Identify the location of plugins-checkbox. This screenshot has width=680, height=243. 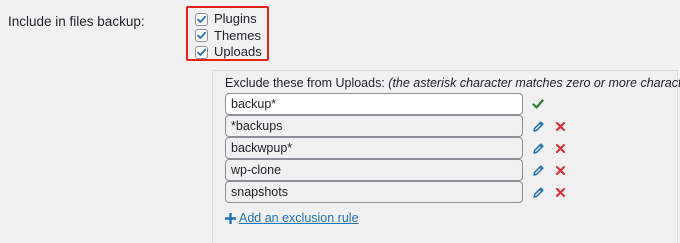
(201, 19).